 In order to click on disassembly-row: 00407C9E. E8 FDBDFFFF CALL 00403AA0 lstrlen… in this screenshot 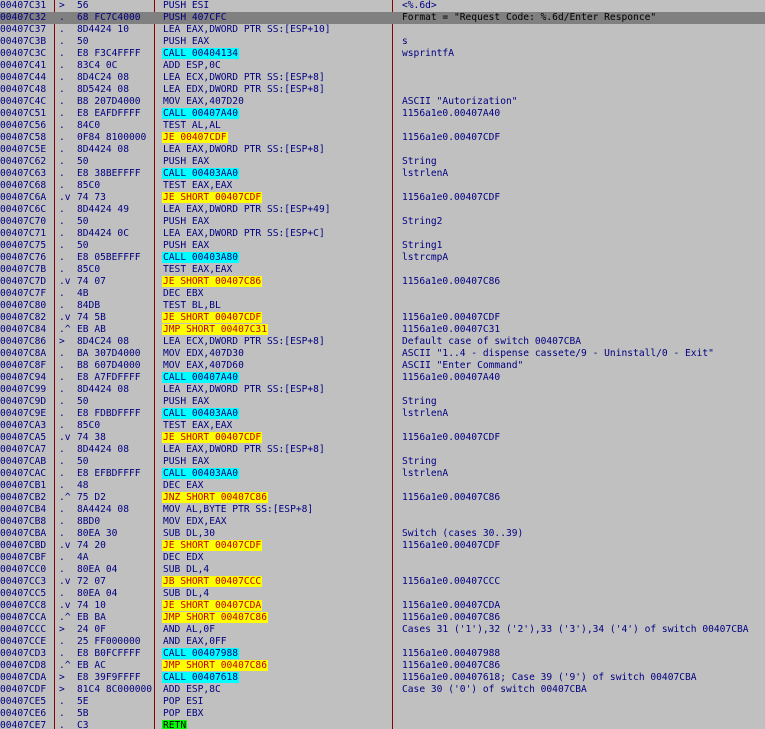, I will do `click(382, 414)`.